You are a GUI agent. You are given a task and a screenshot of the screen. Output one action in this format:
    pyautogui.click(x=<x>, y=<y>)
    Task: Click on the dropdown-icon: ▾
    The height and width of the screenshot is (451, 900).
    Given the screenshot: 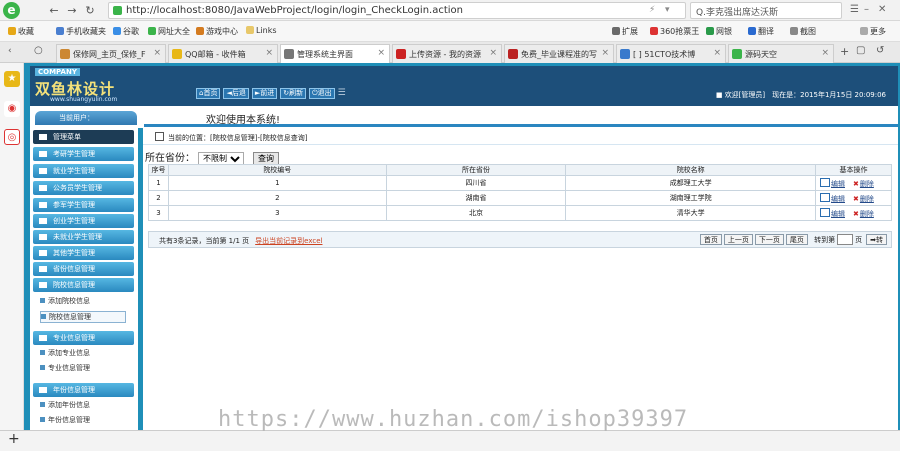 What is the action you would take?
    pyautogui.click(x=667, y=10)
    